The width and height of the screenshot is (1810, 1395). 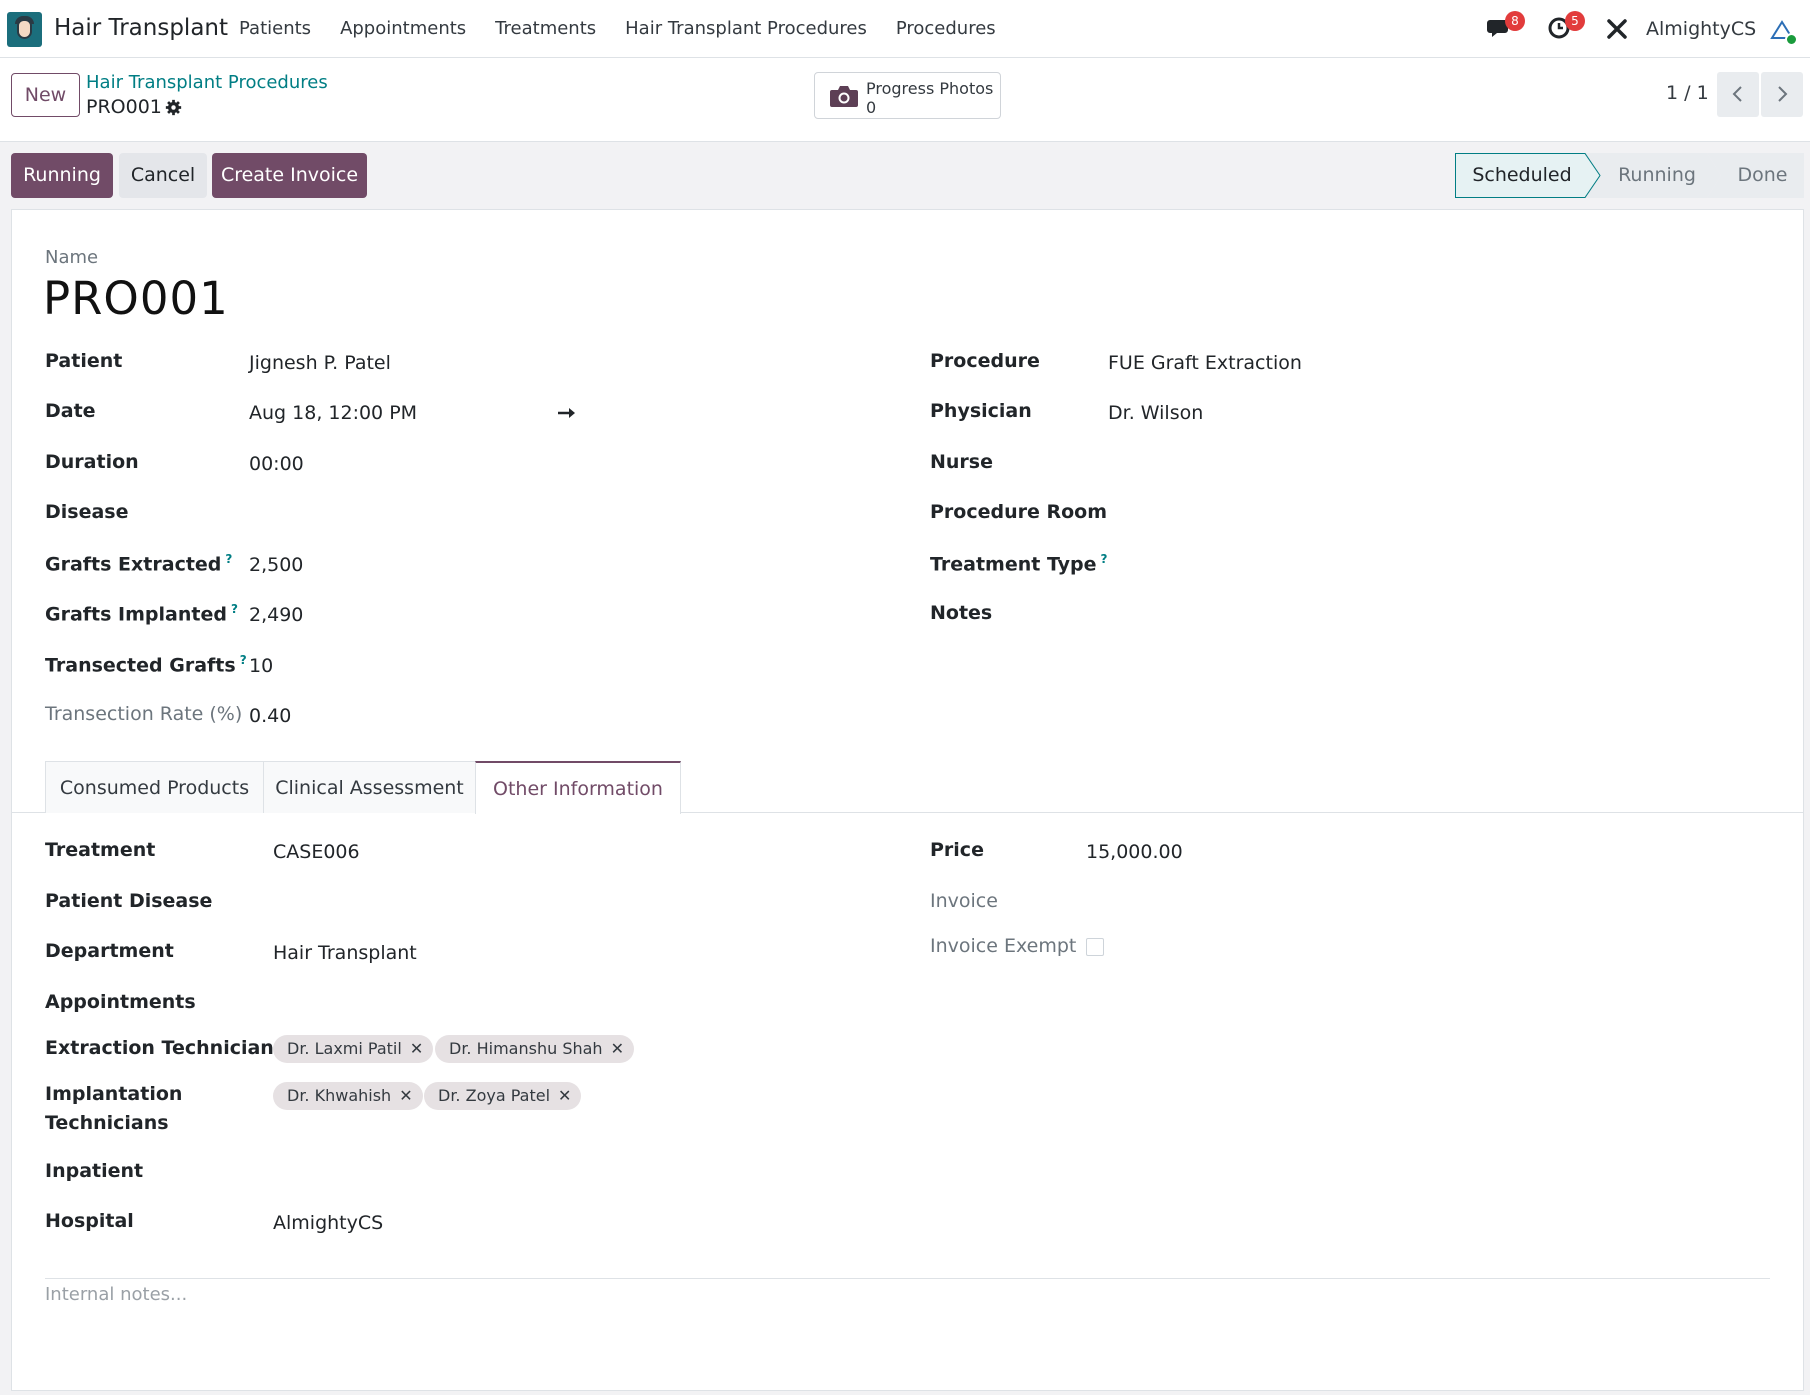 I want to click on running-button: Running, so click(x=62, y=175).